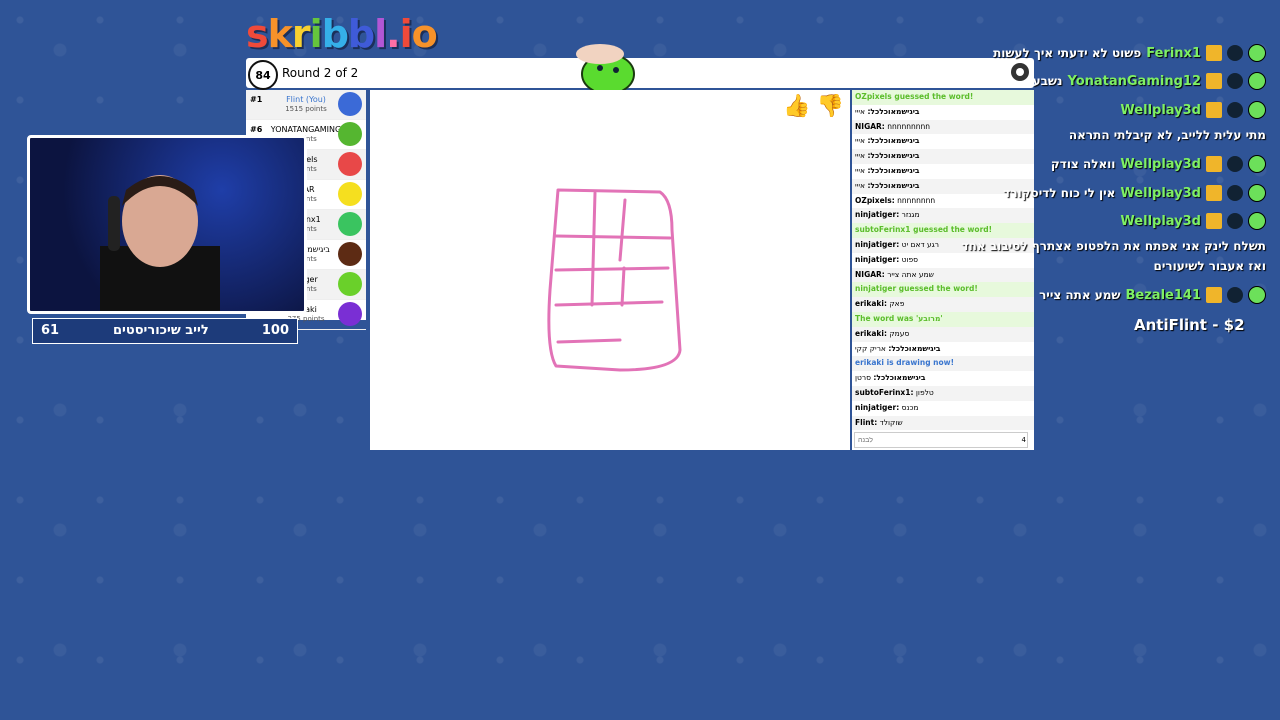 Image resolution: width=1280 pixels, height=720 pixels. What do you see at coordinates (943, 334) in the screenshot?
I see `chat-message: erikaki: סעמק` at bounding box center [943, 334].